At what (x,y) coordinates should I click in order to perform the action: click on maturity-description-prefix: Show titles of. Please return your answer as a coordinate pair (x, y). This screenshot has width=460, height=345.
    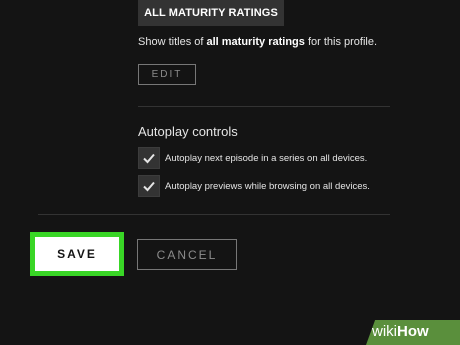
    Looking at the image, I should click on (172, 42).